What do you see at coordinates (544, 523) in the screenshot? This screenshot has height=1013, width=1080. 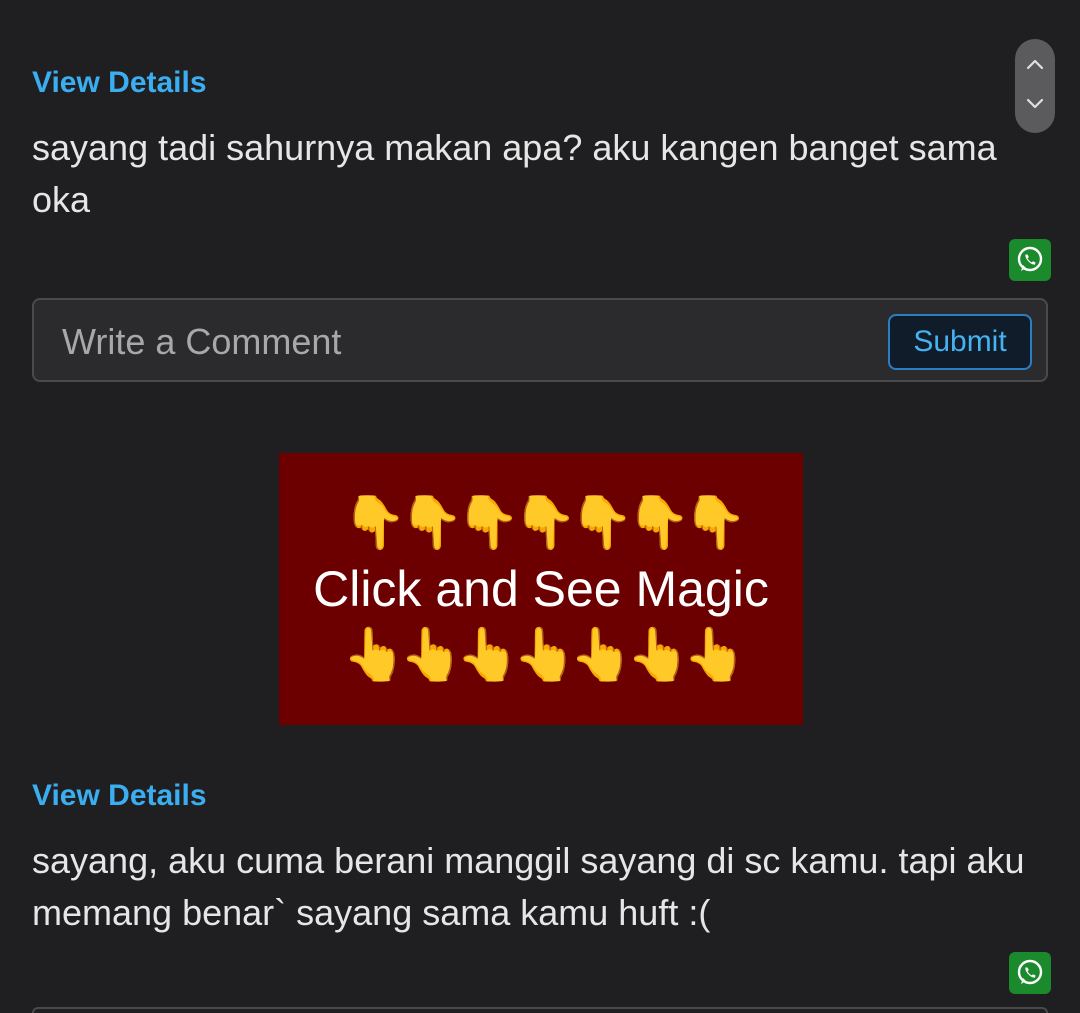 I see `pointing-down-hands: 👇👇👇👇👇👇👇` at bounding box center [544, 523].